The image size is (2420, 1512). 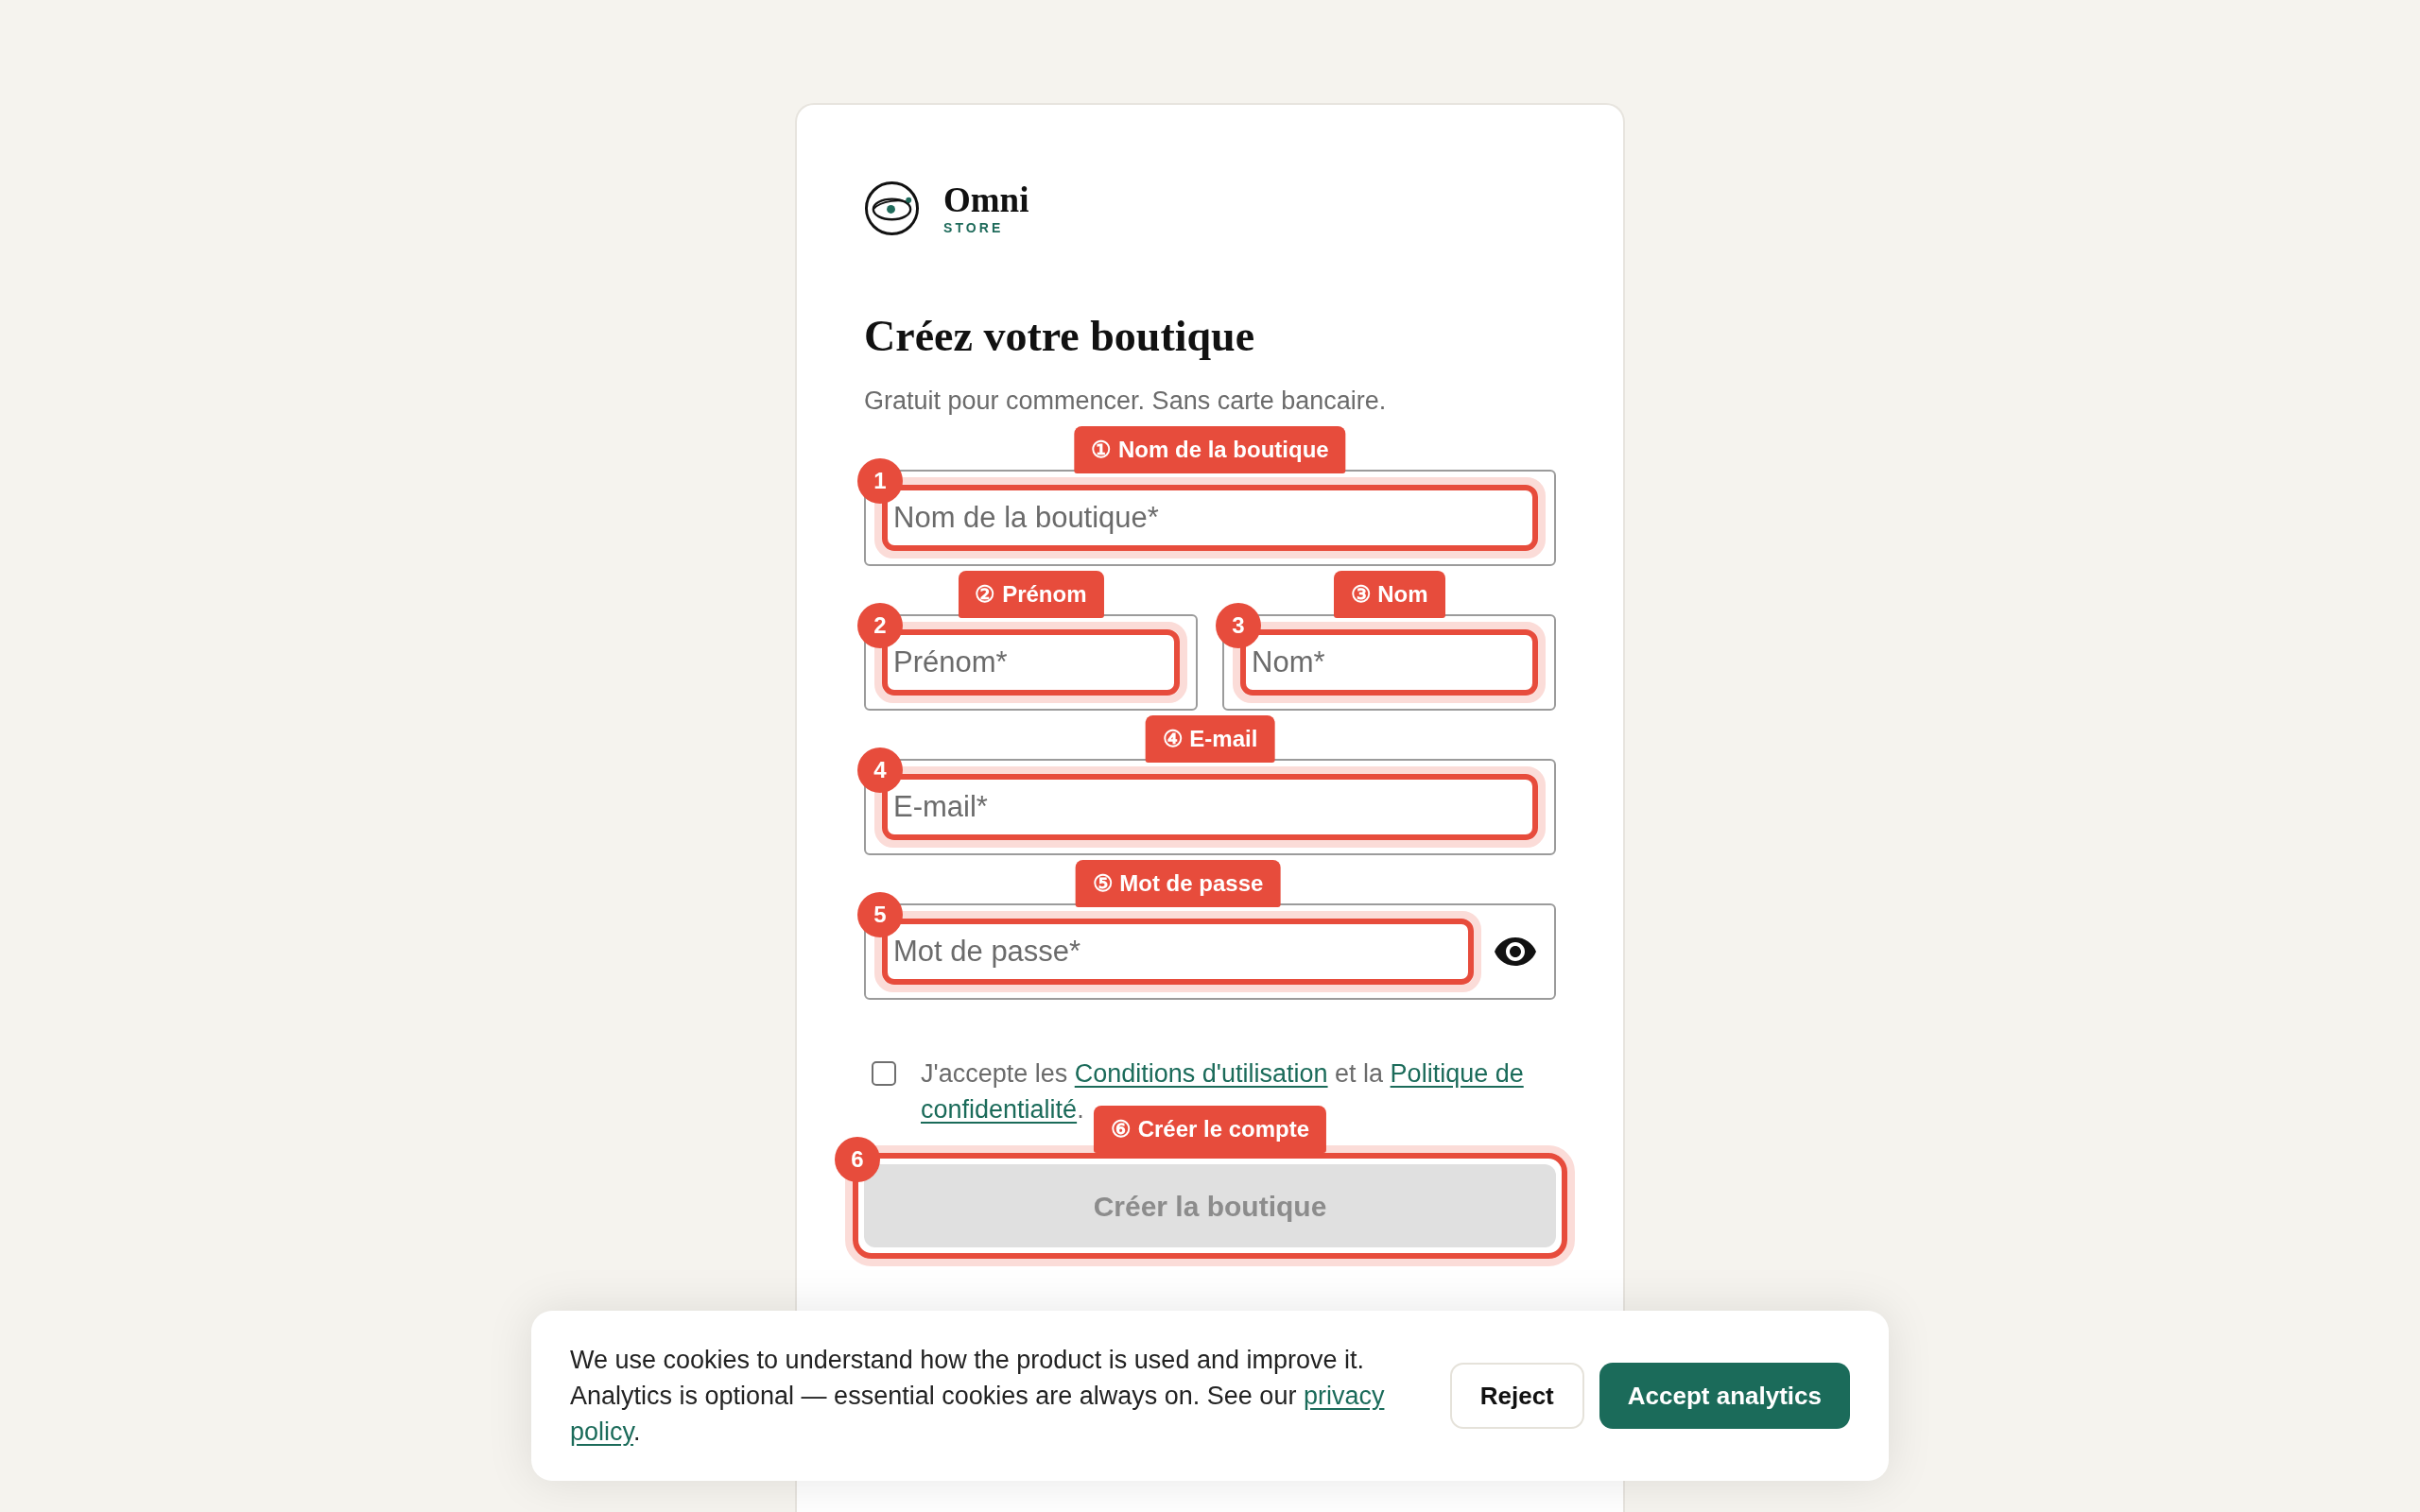 What do you see at coordinates (1344, 1396) in the screenshot?
I see `text-link: privacy` at bounding box center [1344, 1396].